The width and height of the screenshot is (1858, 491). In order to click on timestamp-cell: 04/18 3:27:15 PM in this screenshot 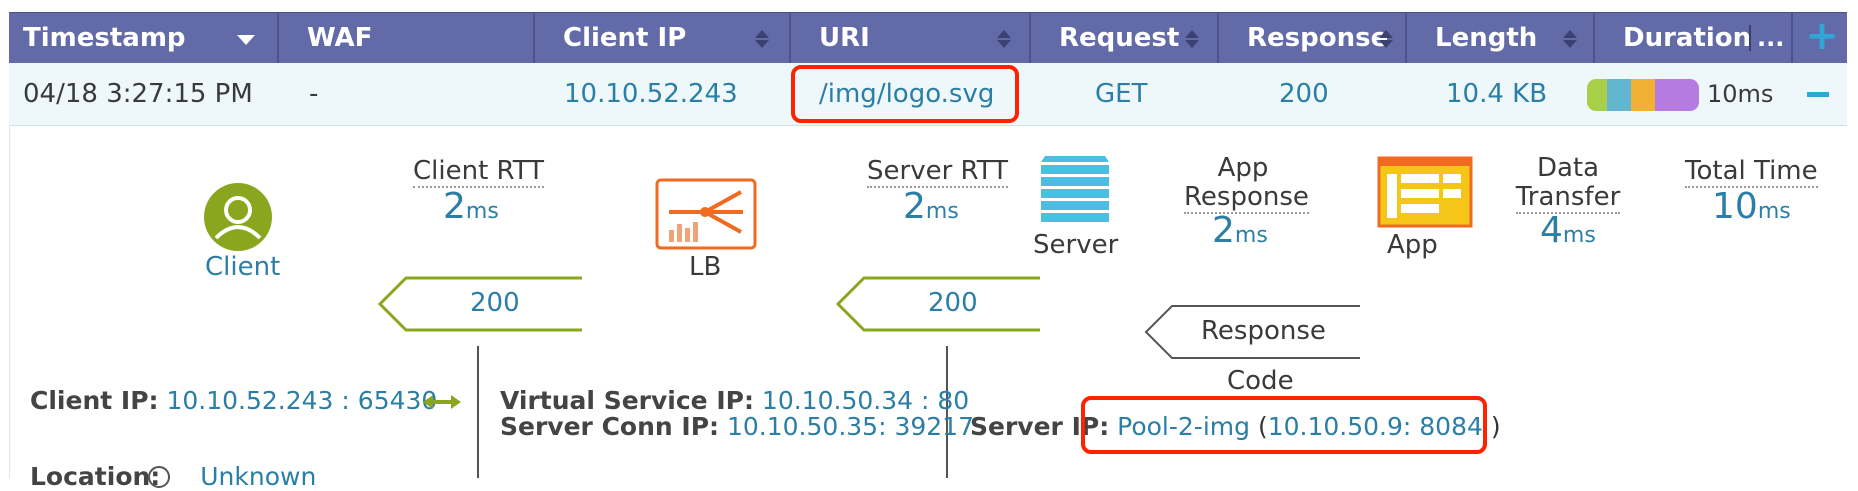, I will do `click(138, 94)`.